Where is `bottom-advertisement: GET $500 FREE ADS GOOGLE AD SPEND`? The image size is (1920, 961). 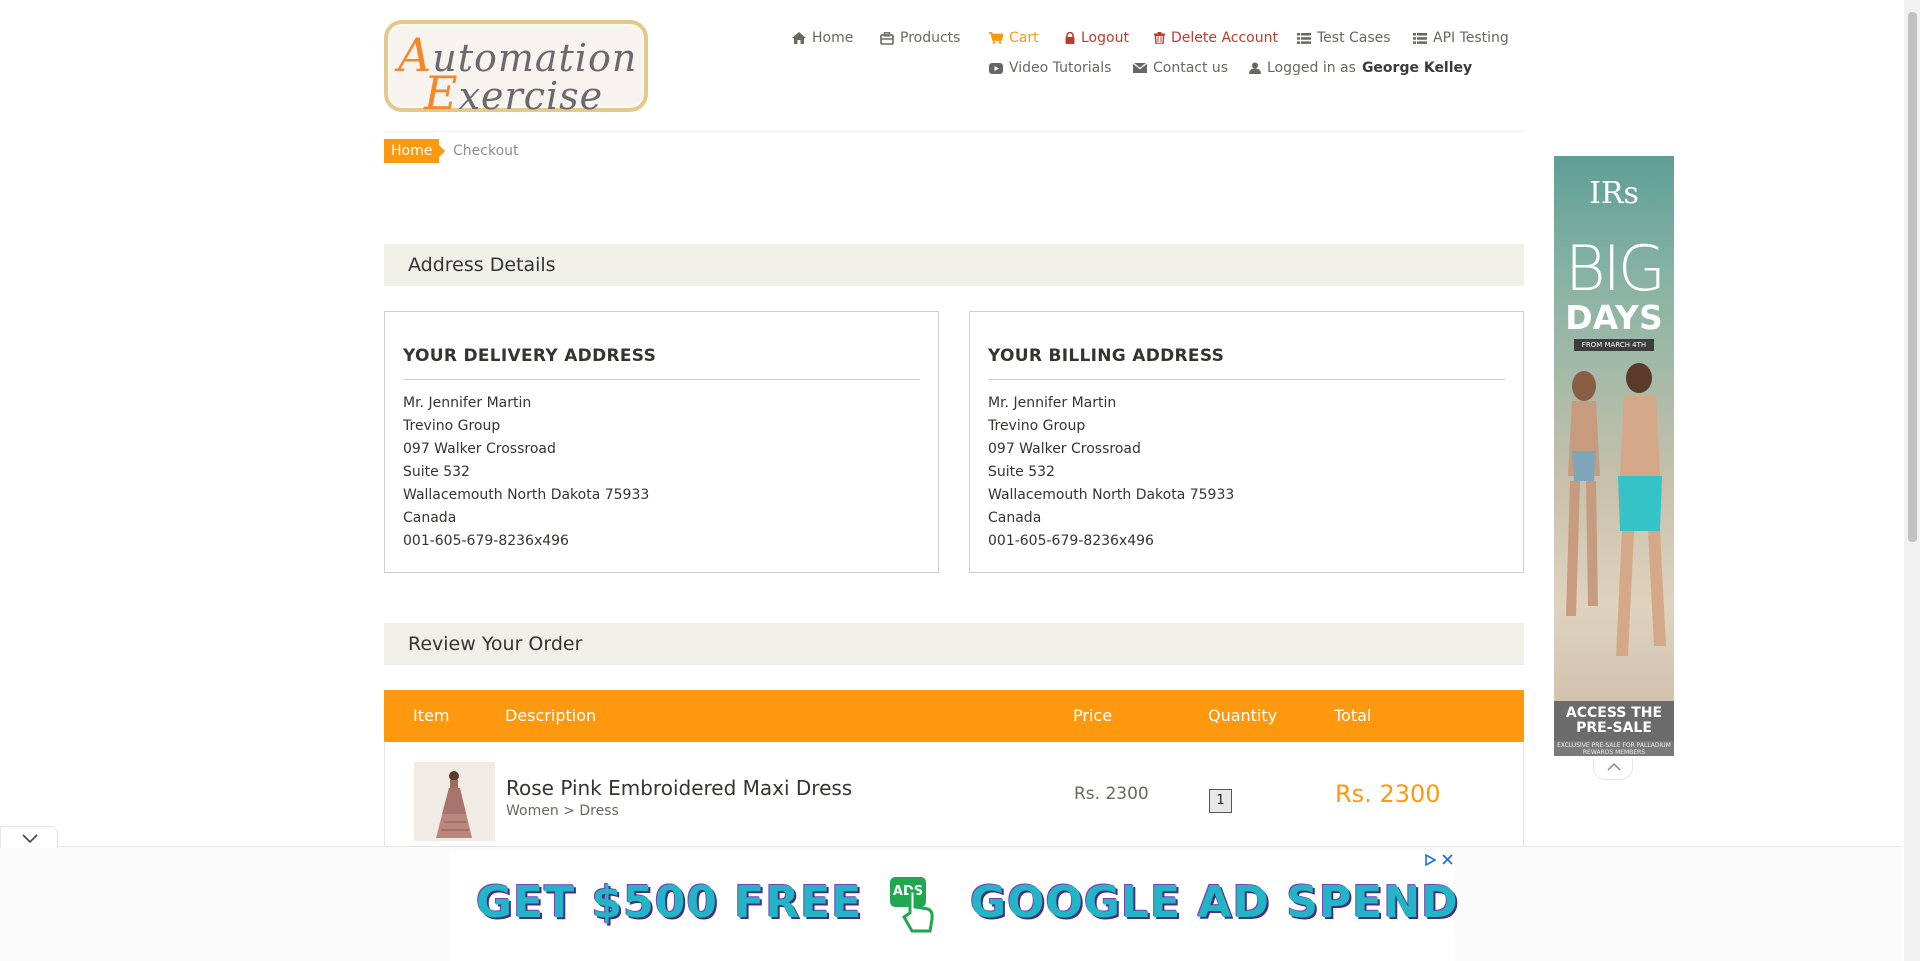
bottom-advertisement: GET $500 FREE ADS GOOGLE AD SPEND is located at coordinates (954, 906).